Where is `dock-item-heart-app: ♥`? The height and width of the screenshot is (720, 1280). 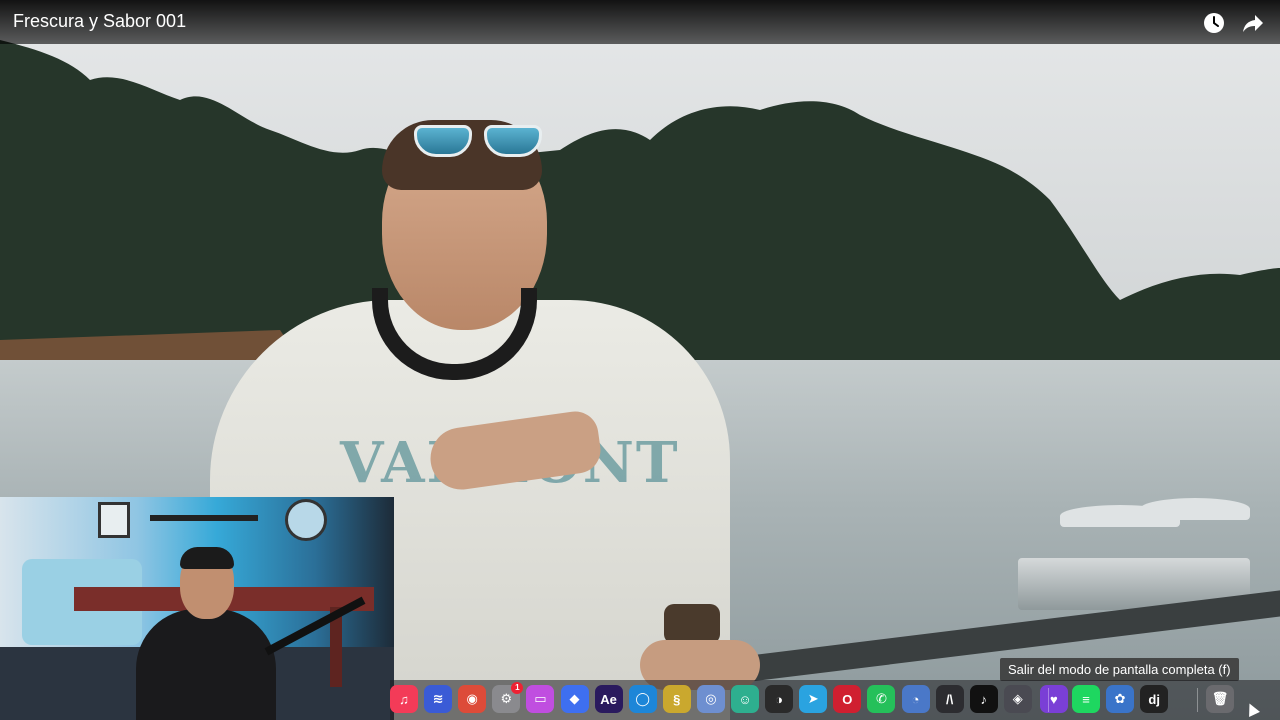
dock-item-heart-app: ♥ is located at coordinates (1053, 699).